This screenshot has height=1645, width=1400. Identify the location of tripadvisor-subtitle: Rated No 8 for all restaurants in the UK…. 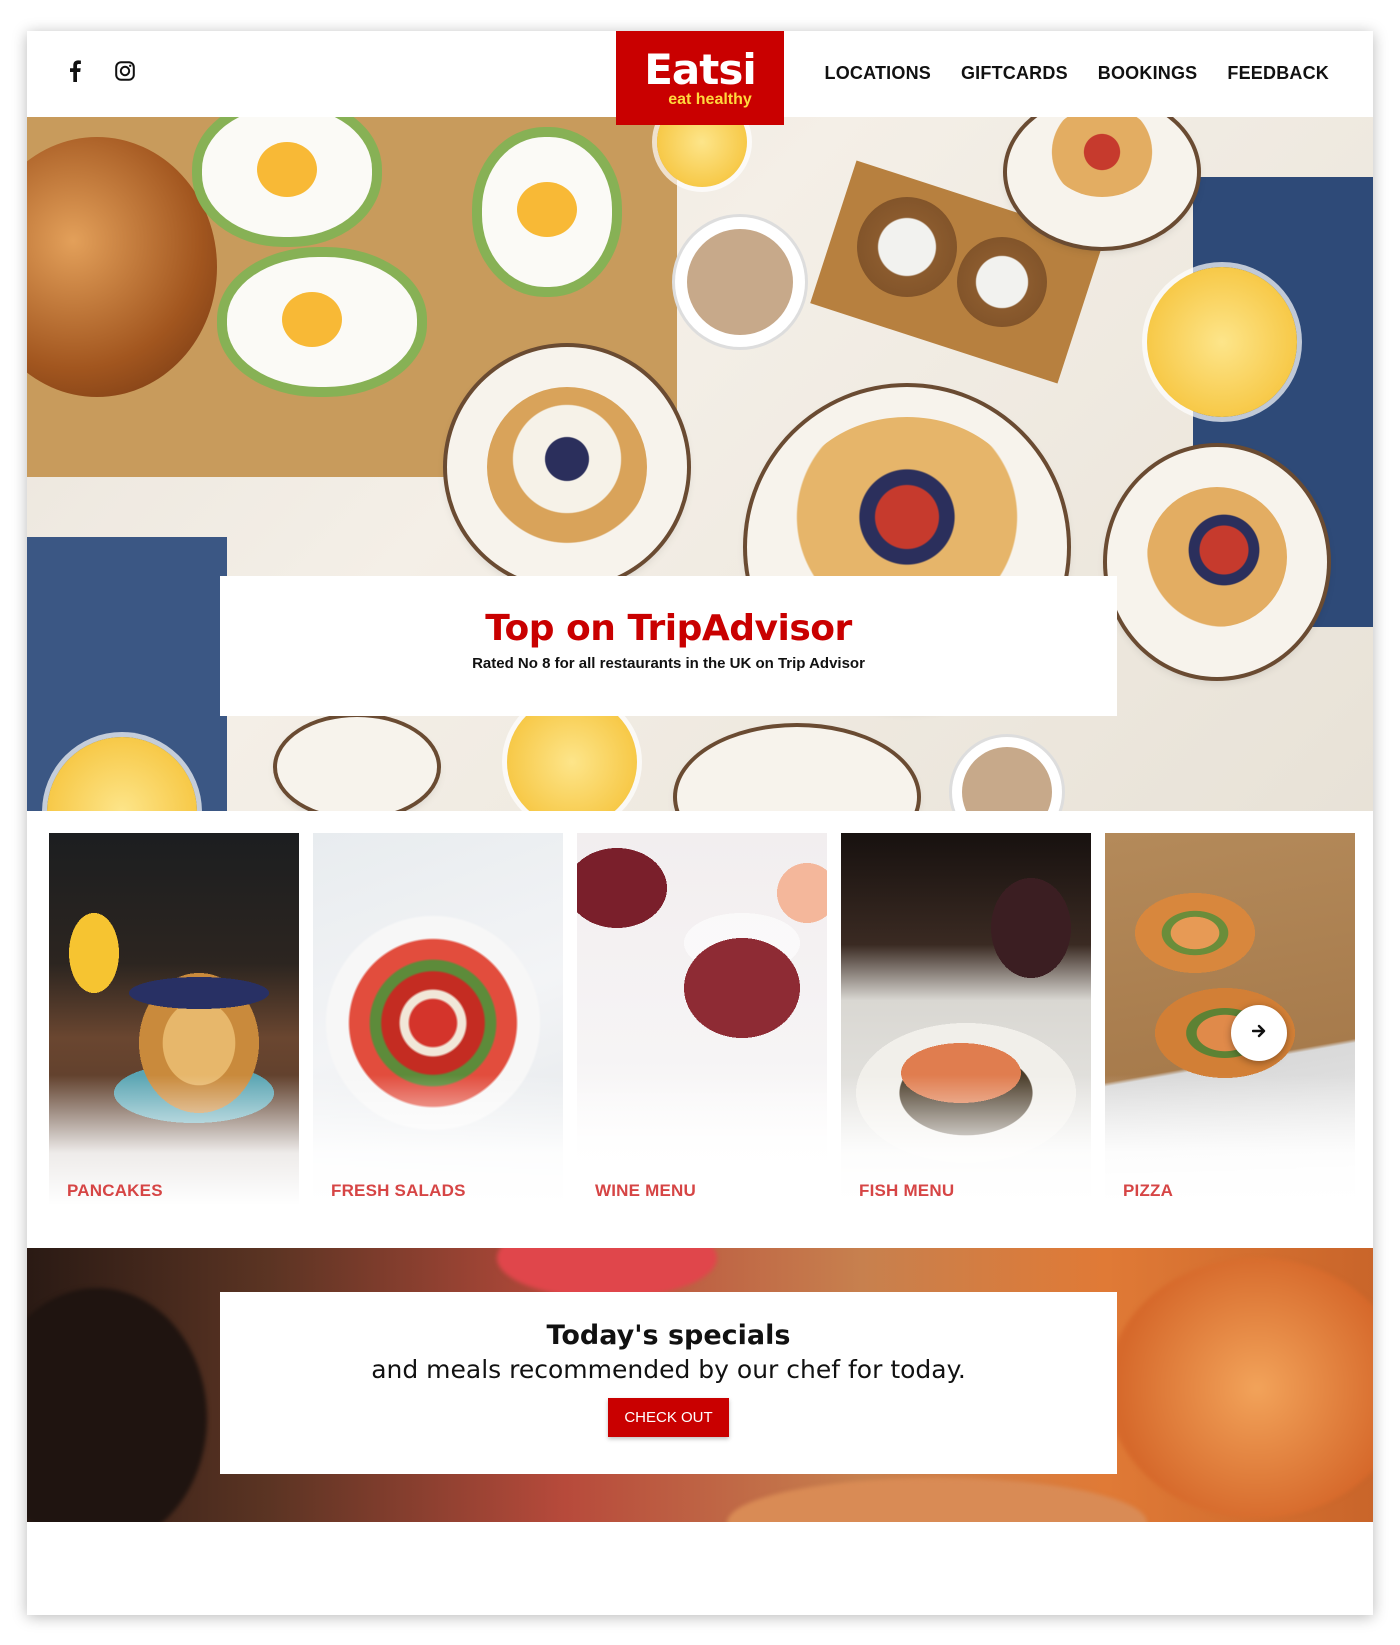
(668, 663).